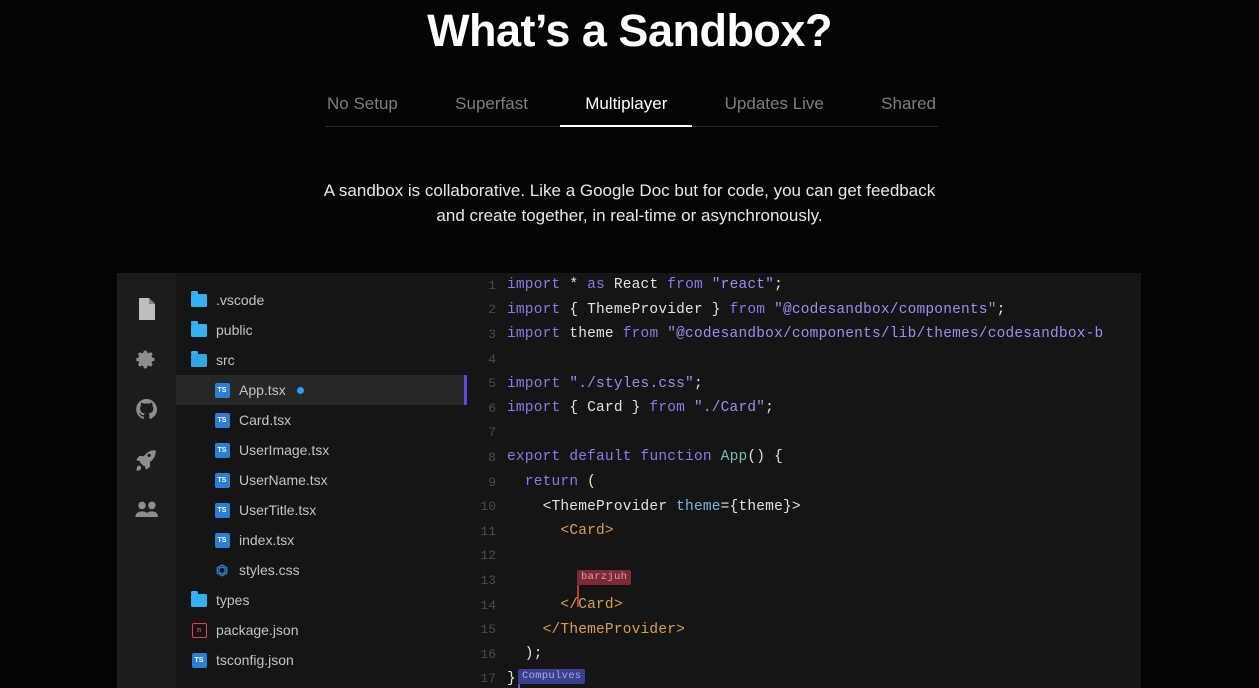 The width and height of the screenshot is (1259, 688). I want to click on collaborator-cursor: barzjuh, so click(604, 589).